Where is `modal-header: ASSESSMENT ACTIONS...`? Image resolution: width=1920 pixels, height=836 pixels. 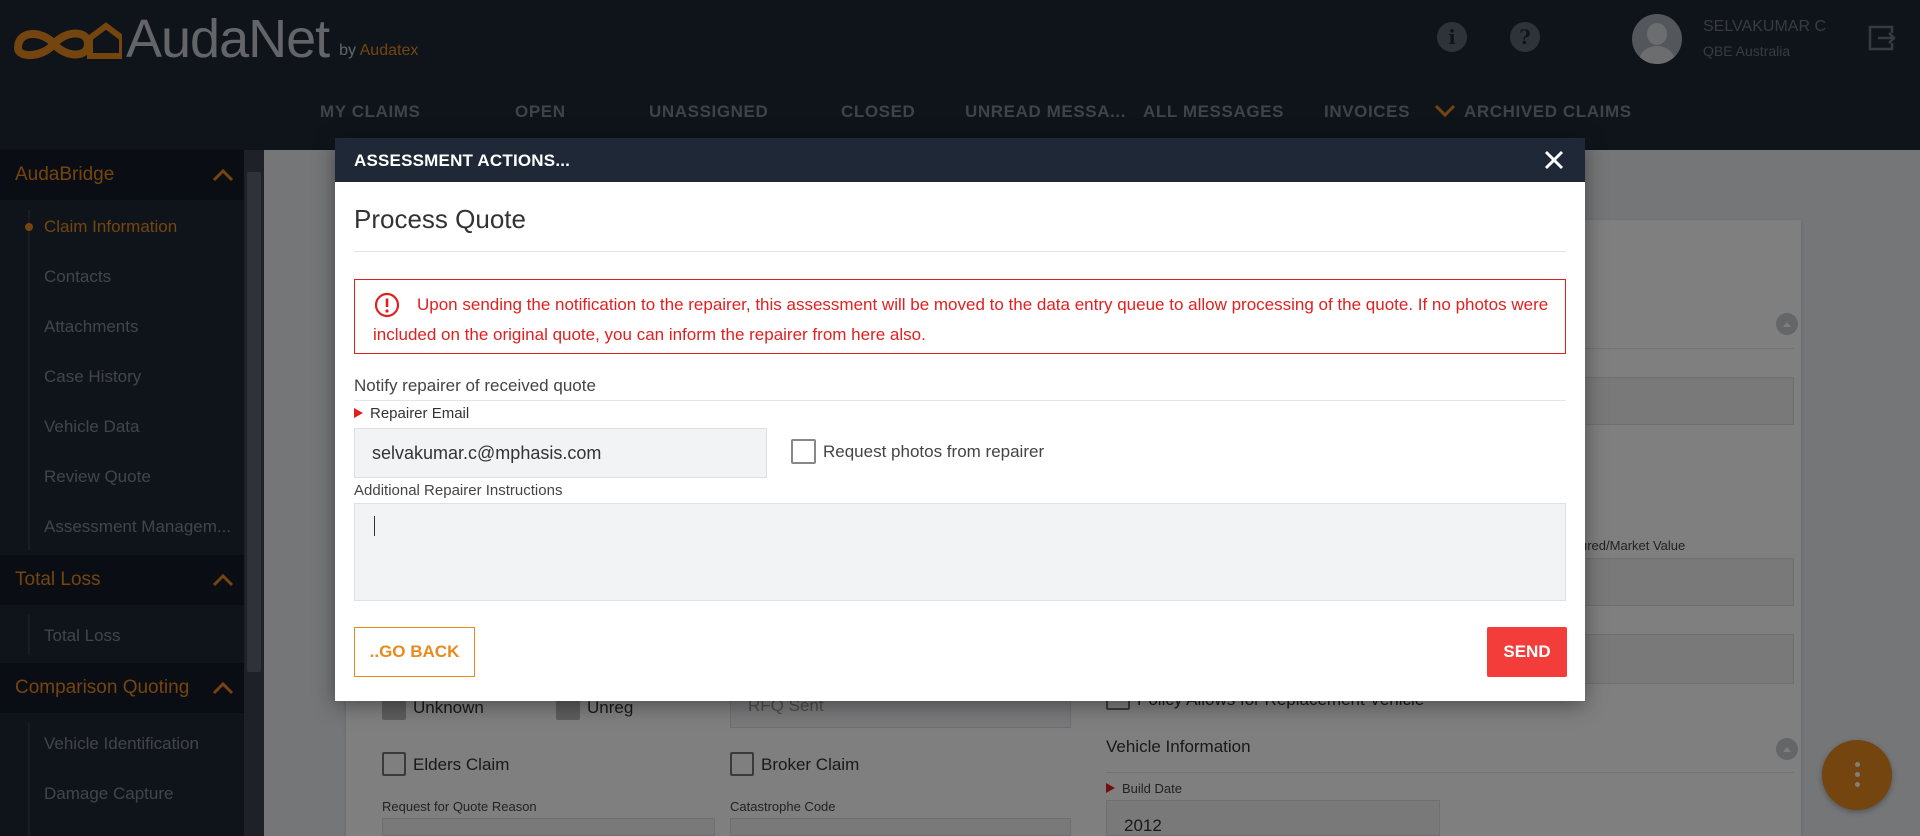
modal-header: ASSESSMENT ACTIONS... is located at coordinates (960, 160).